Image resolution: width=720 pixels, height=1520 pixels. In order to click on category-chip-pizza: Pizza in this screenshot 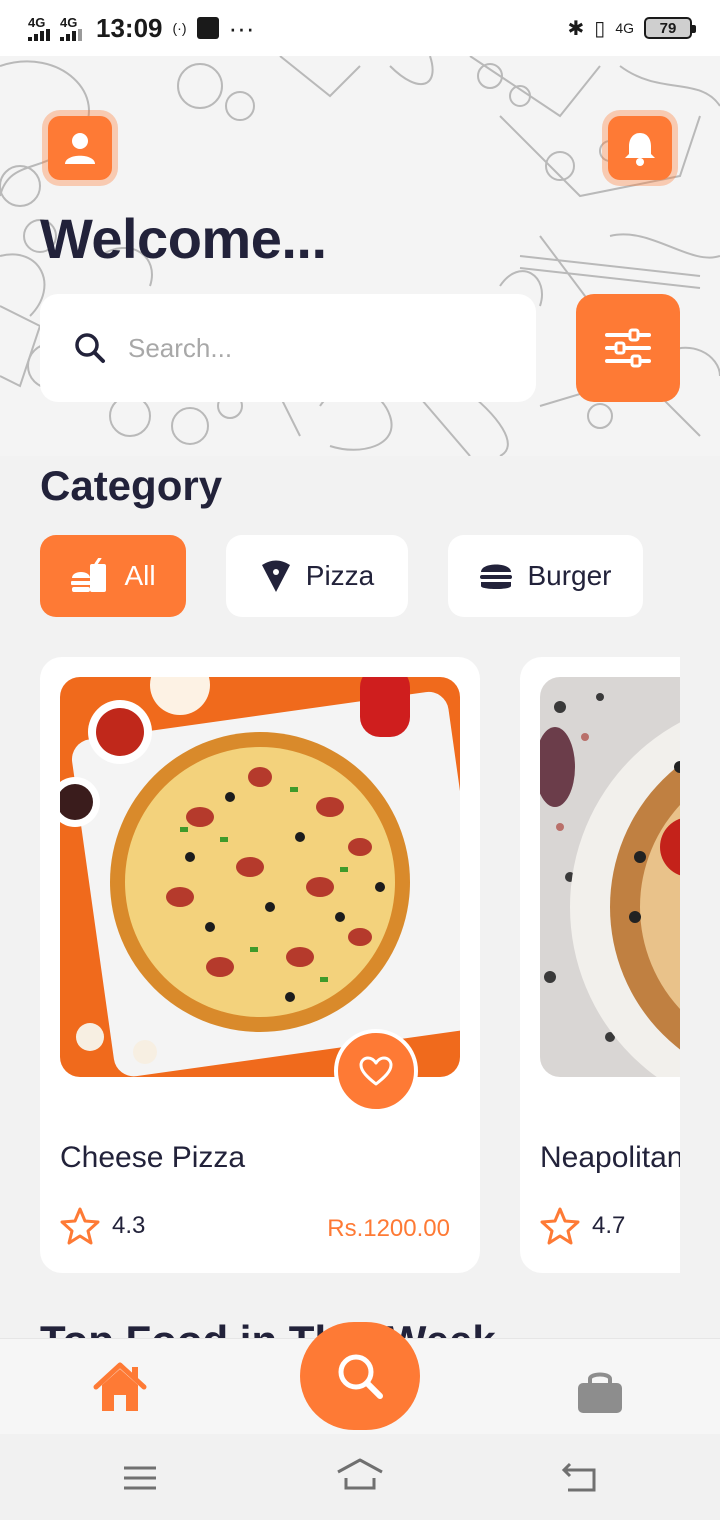, I will do `click(317, 576)`.